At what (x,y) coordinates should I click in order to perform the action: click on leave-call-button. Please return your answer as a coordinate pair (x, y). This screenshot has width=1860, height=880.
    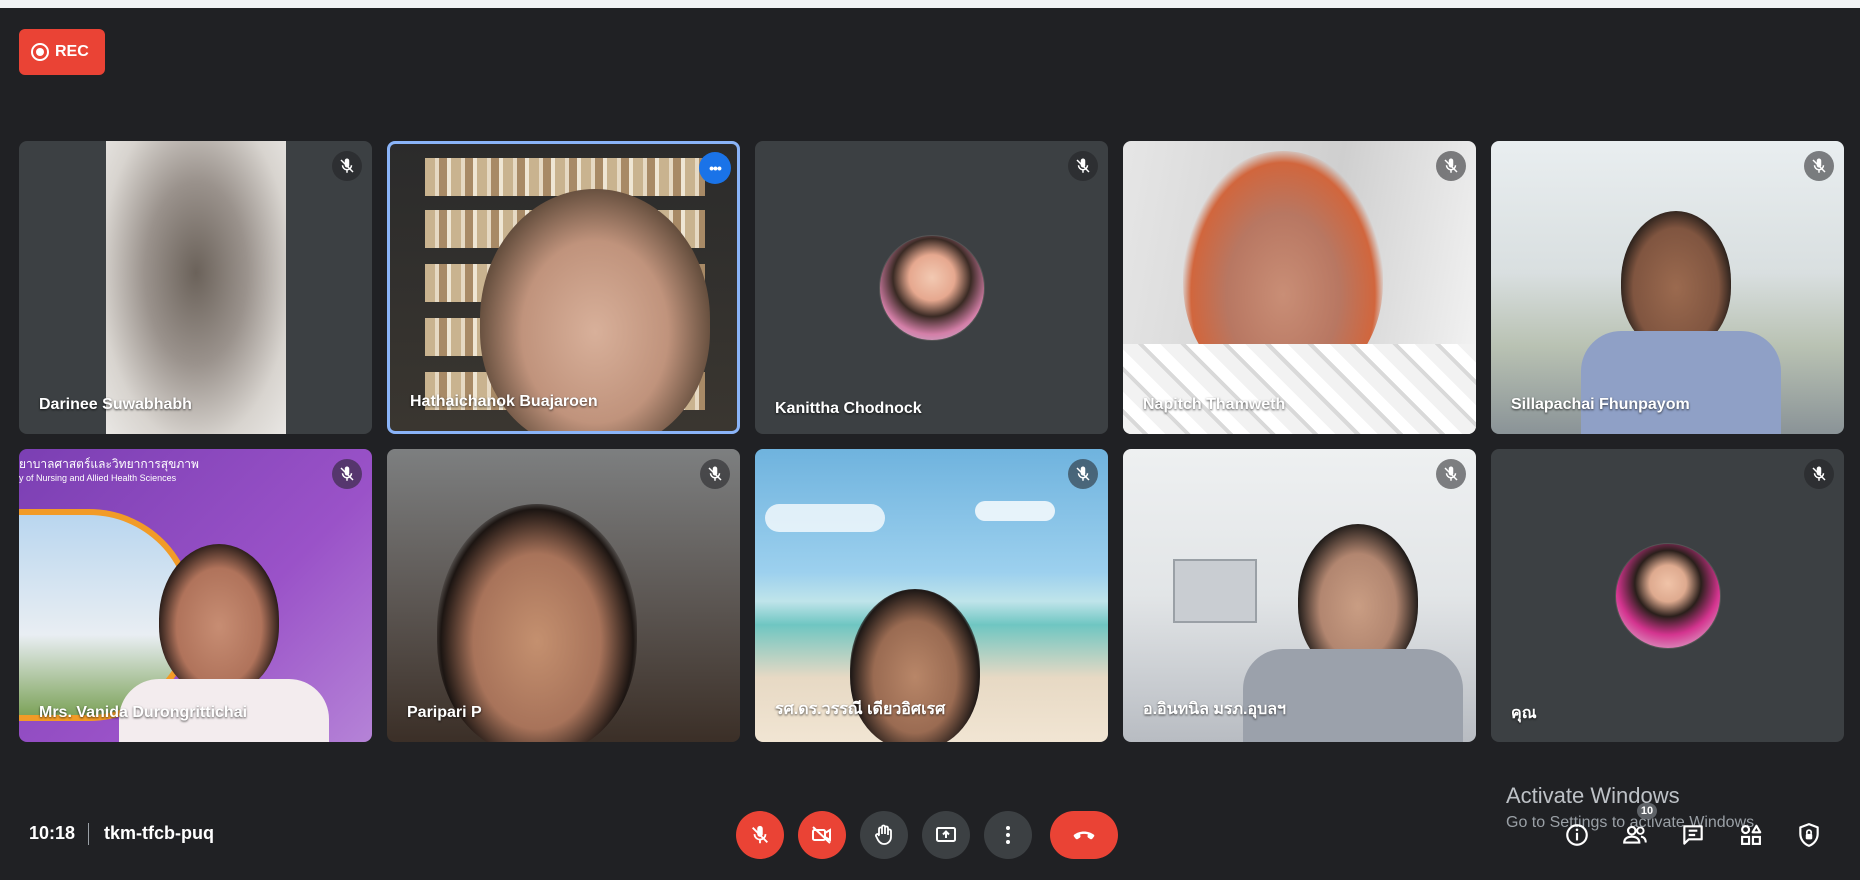
    Looking at the image, I should click on (1084, 835).